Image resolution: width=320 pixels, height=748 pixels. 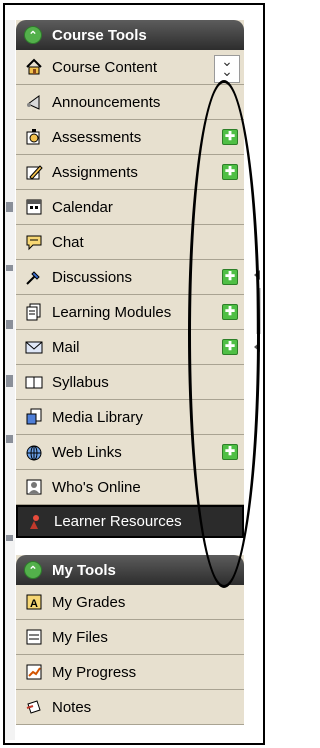 I want to click on tool-label: Announcements, so click(x=106, y=102).